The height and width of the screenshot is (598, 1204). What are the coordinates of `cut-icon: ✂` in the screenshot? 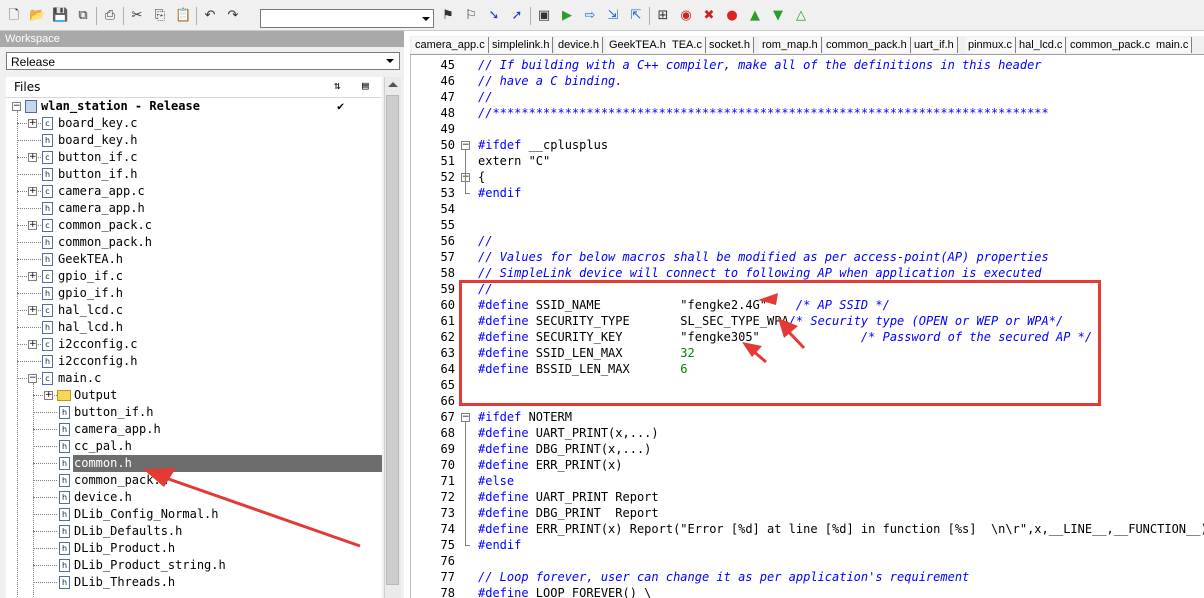 It's located at (137, 16).